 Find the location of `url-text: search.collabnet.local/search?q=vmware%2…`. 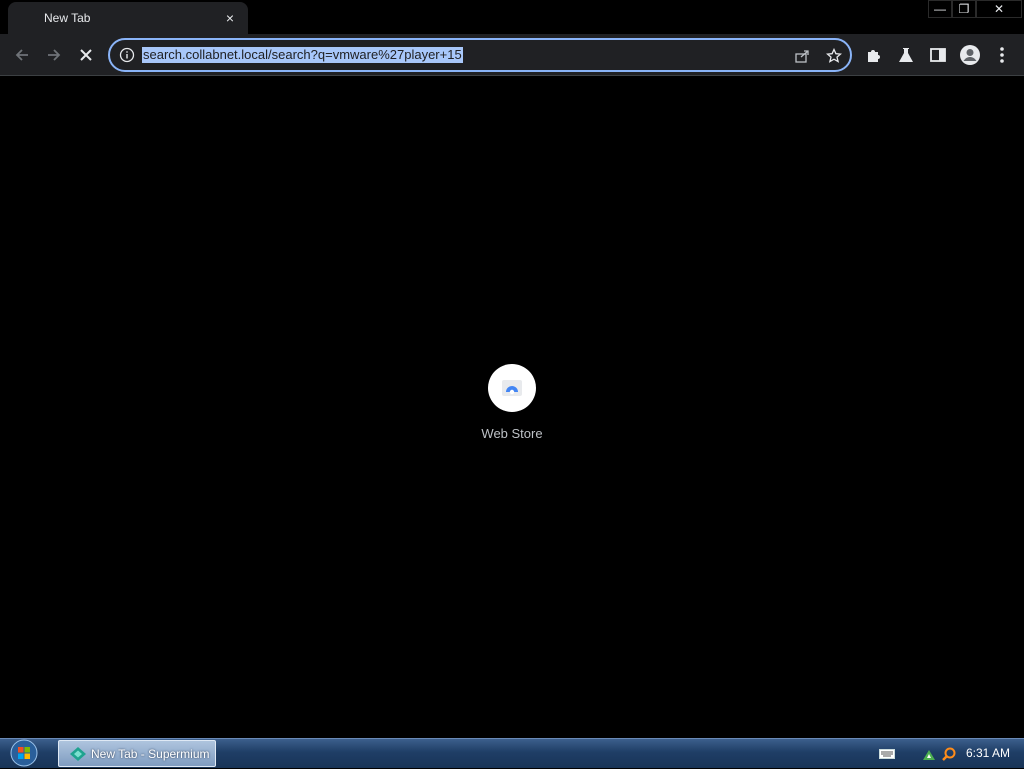

url-text: search.collabnet.local/search?q=vmware%2… is located at coordinates (302, 55).